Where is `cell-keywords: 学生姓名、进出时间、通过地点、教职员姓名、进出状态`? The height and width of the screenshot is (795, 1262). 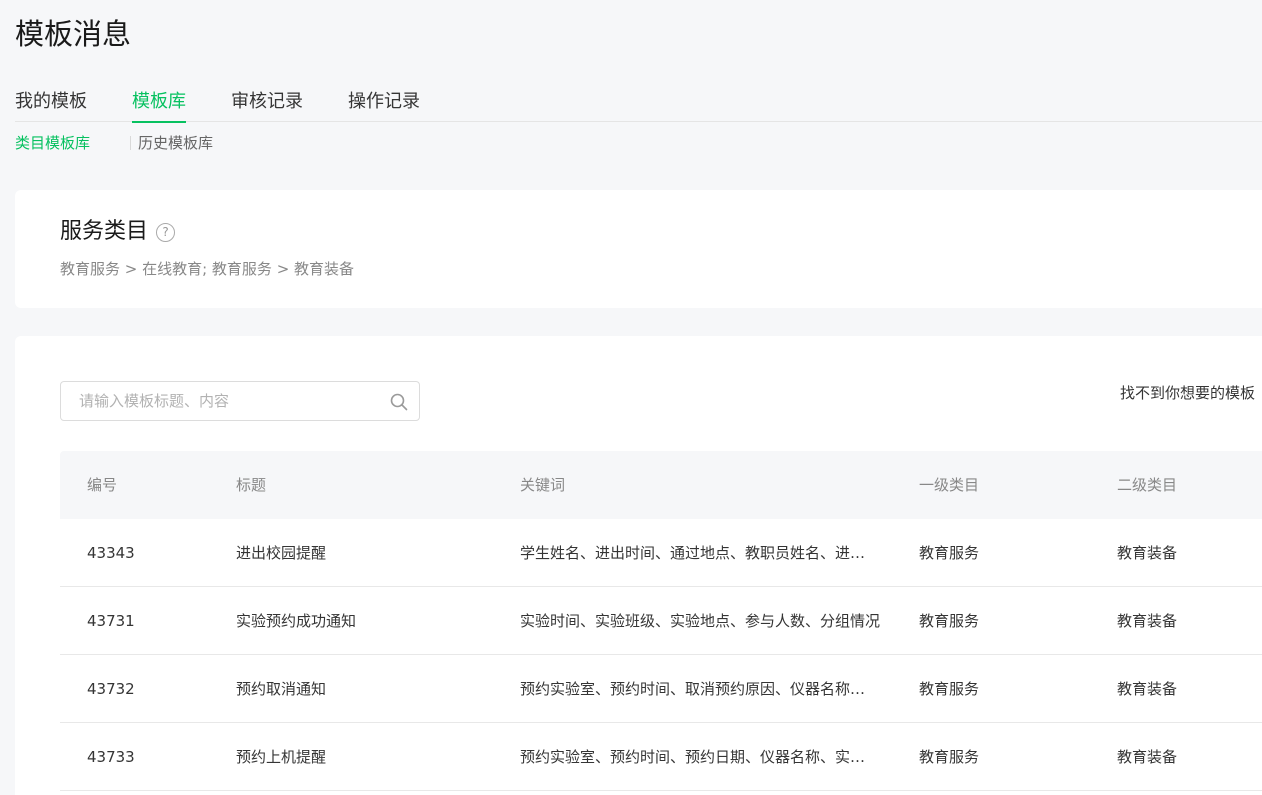 cell-keywords: 学生姓名、进出时间、通过地点、教职员姓名、进出状态 is located at coordinates (700, 553).